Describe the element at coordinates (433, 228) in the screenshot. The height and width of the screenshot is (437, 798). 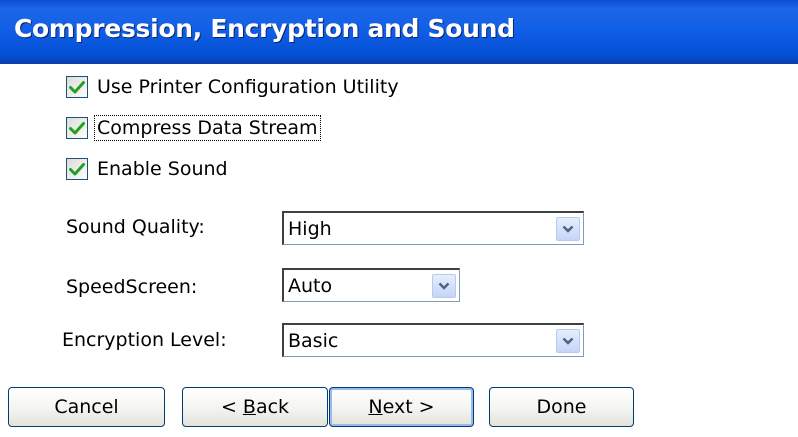
I see `sound-quality-select: High` at that location.